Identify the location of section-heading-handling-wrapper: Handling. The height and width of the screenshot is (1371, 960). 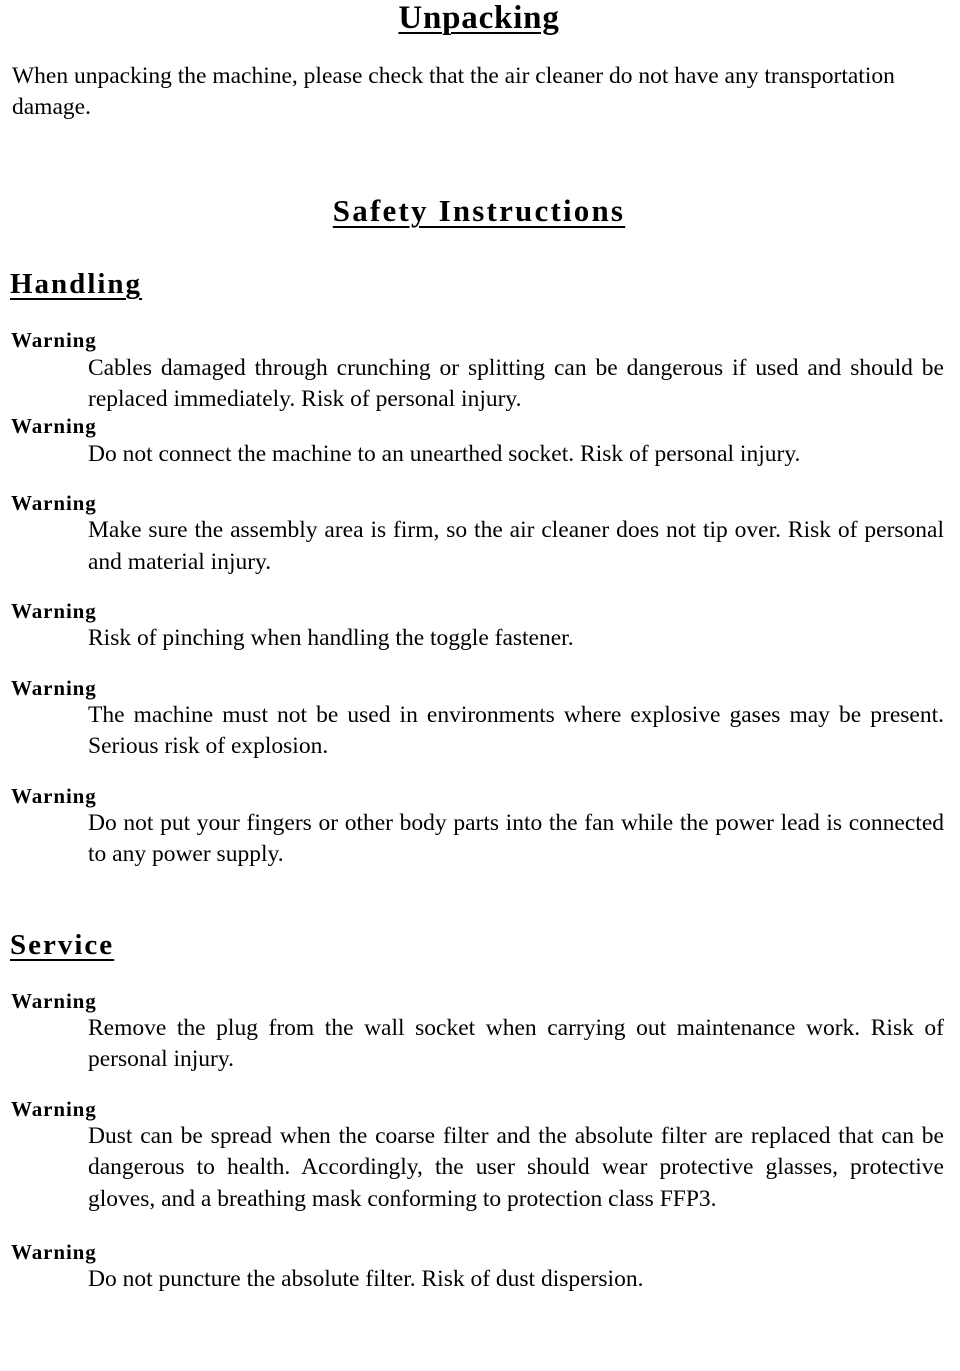
(479, 284).